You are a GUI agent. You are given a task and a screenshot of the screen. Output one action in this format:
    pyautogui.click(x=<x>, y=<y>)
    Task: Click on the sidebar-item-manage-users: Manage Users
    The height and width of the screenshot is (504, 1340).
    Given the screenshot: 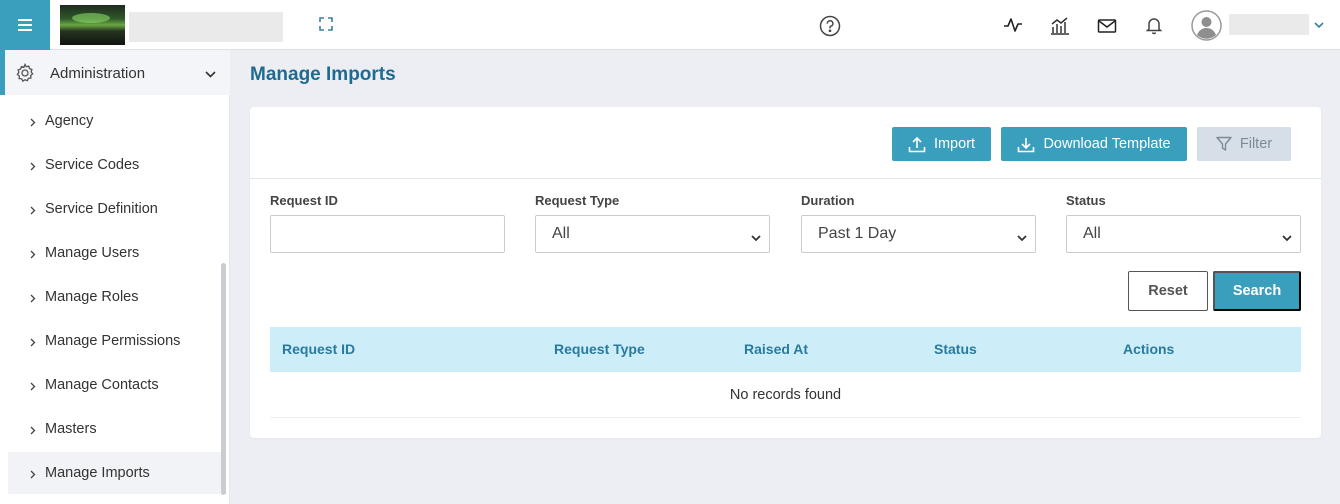 What is the action you would take?
    pyautogui.click(x=115, y=253)
    